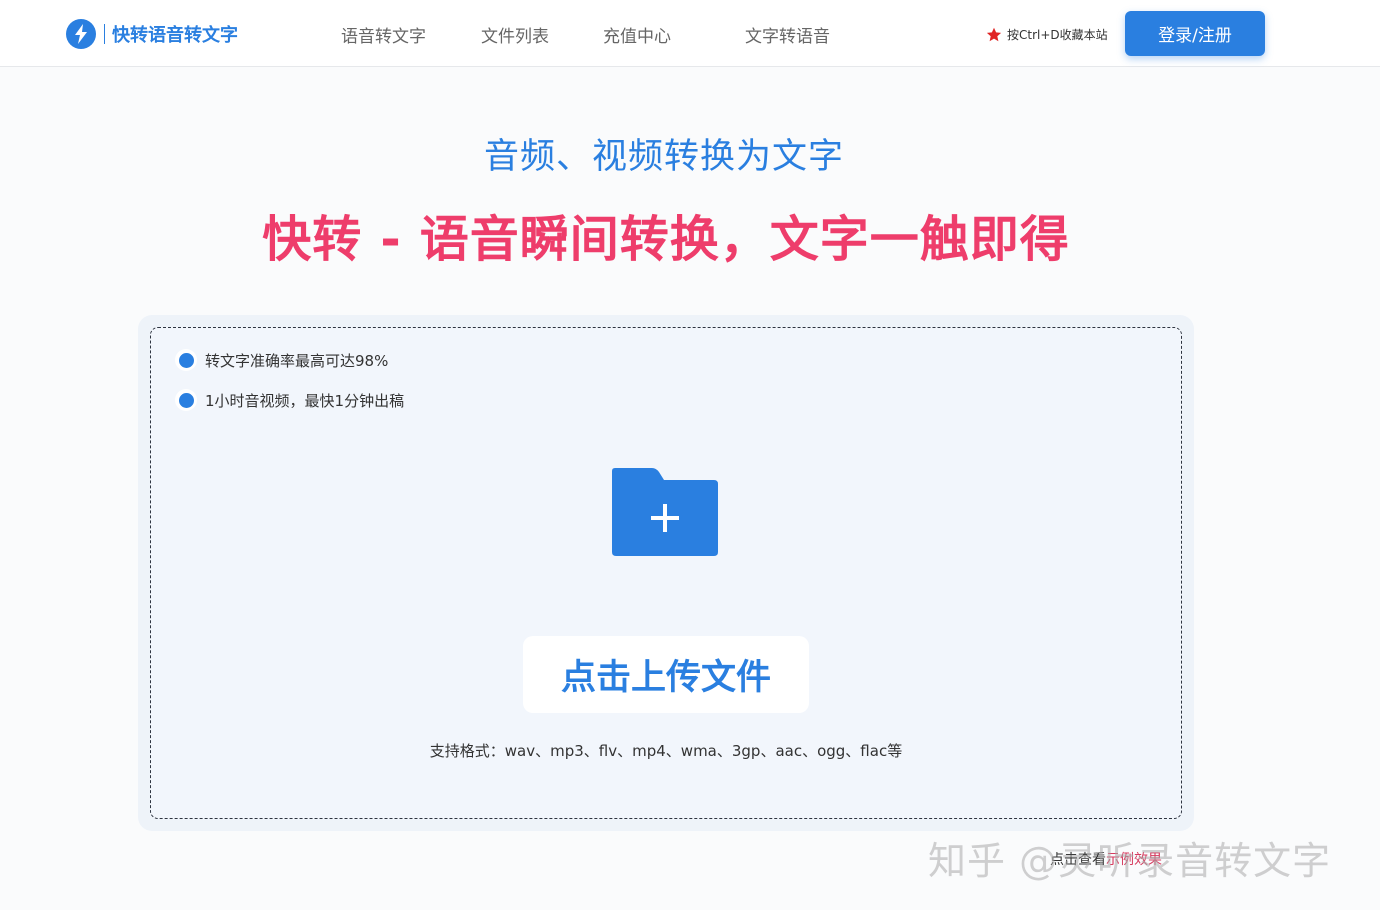 The image size is (1380, 910). I want to click on logo-divider, so click(104, 34).